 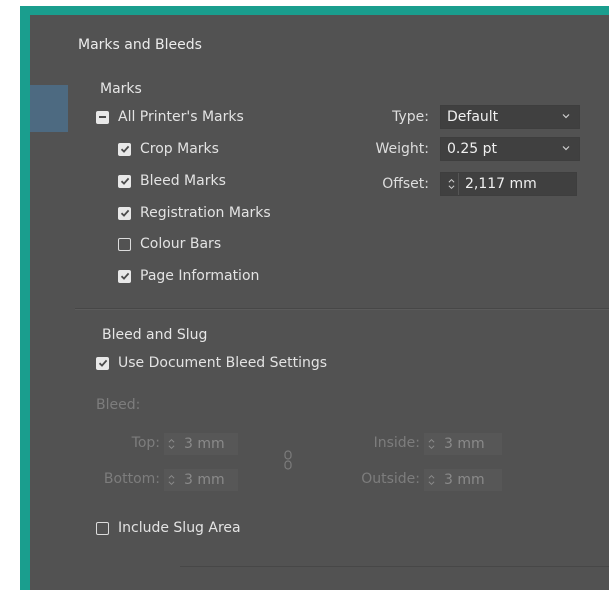 I want to click on inside-input: 3 mm, so click(x=463, y=444).